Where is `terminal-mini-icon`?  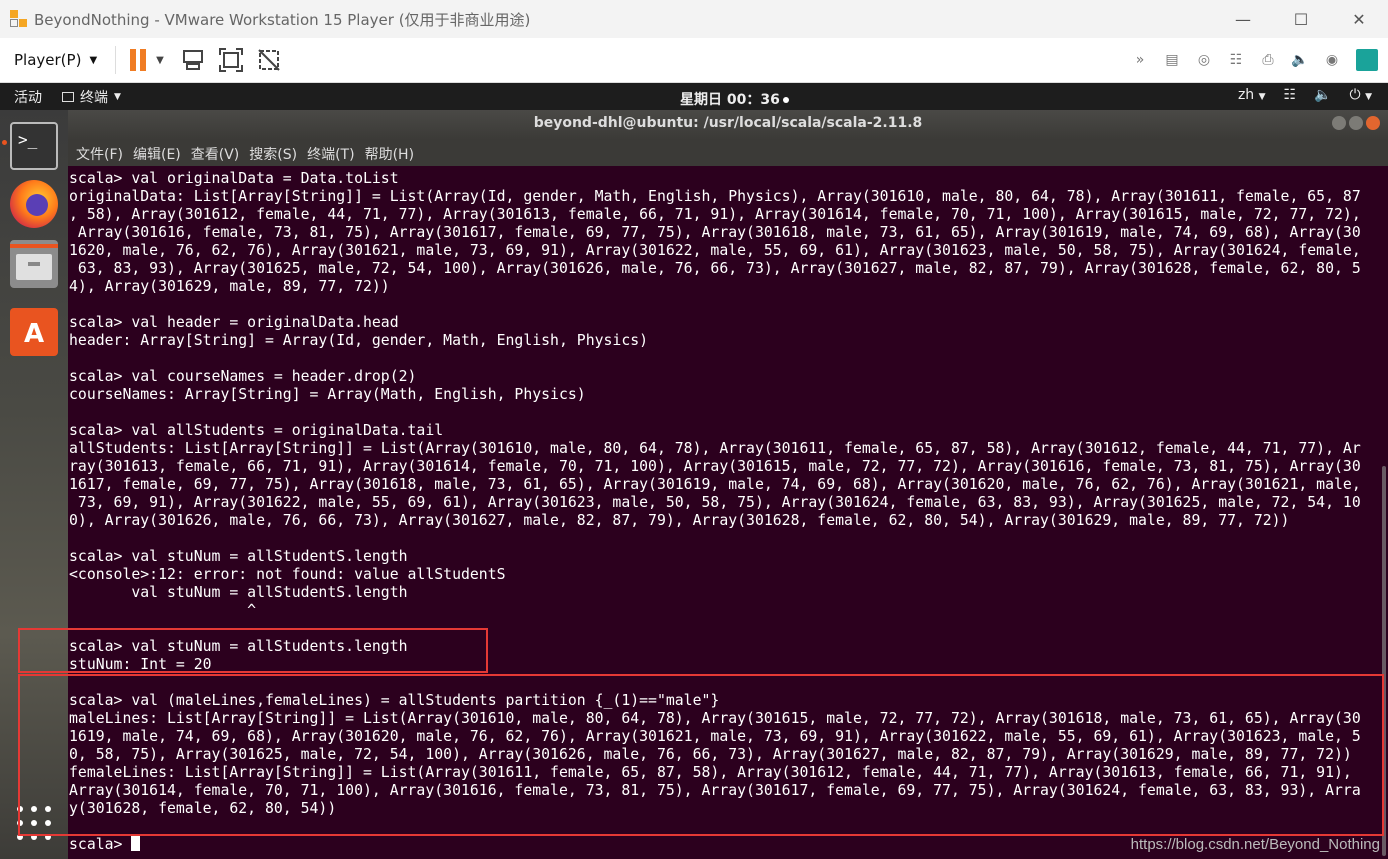 terminal-mini-icon is located at coordinates (68, 96).